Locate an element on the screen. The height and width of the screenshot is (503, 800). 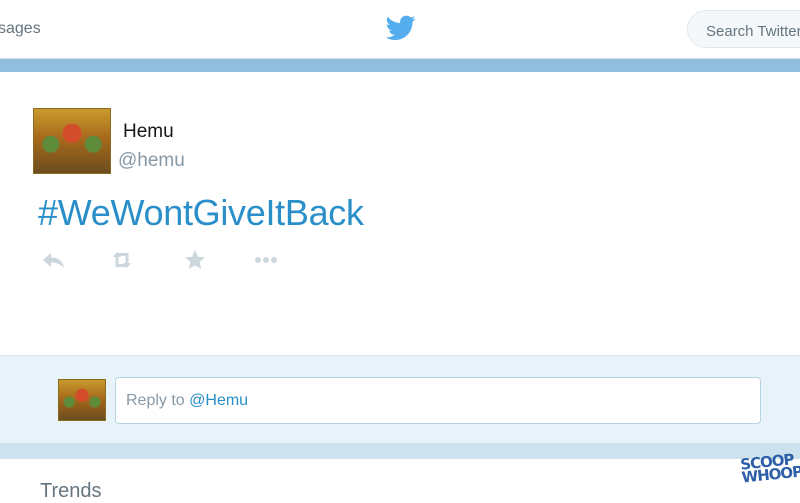
search-box is located at coordinates (743, 29).